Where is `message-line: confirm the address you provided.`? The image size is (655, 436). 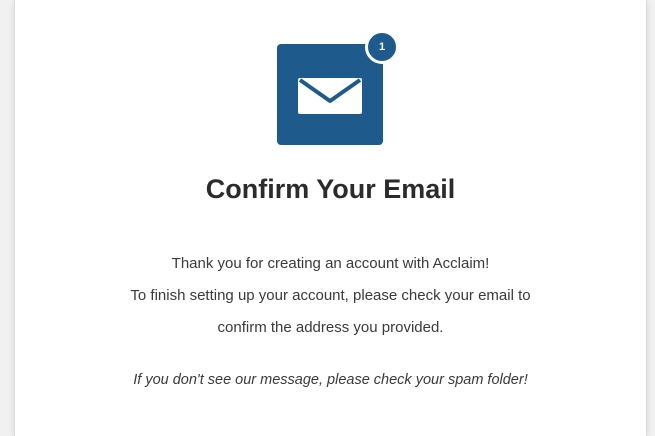 message-line: confirm the address you provided. is located at coordinates (330, 327).